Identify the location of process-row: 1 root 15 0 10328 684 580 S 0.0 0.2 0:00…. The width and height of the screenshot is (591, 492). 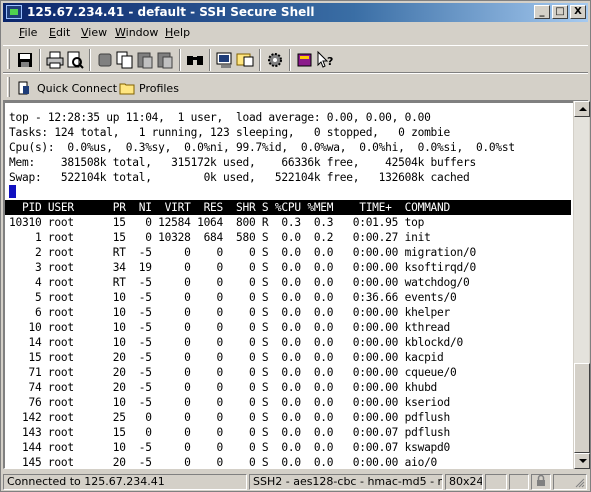
(220, 237).